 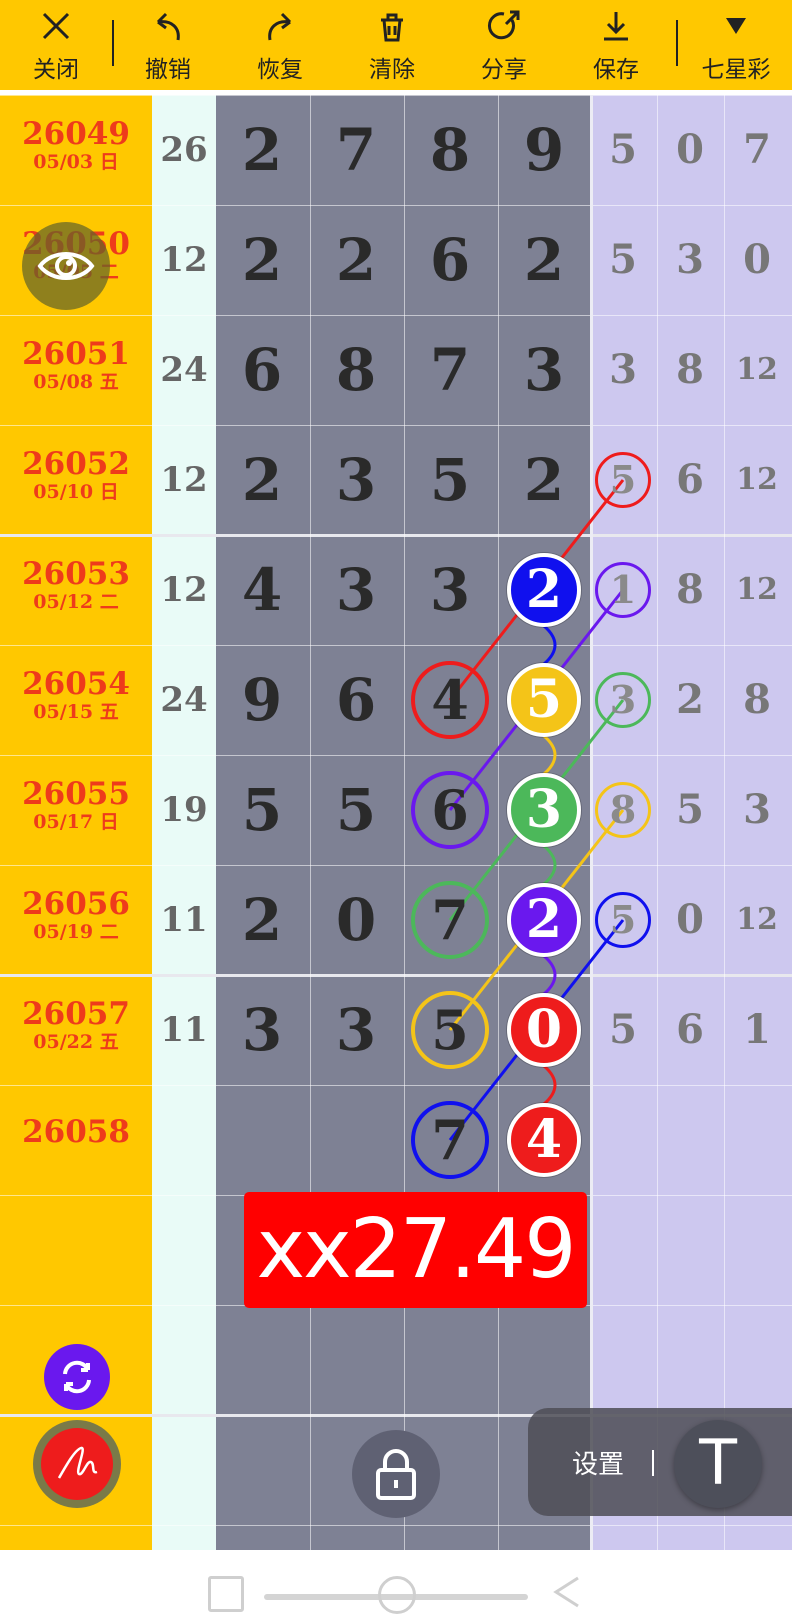 What do you see at coordinates (168, 45) in the screenshot?
I see `undo-button: 撤销` at bounding box center [168, 45].